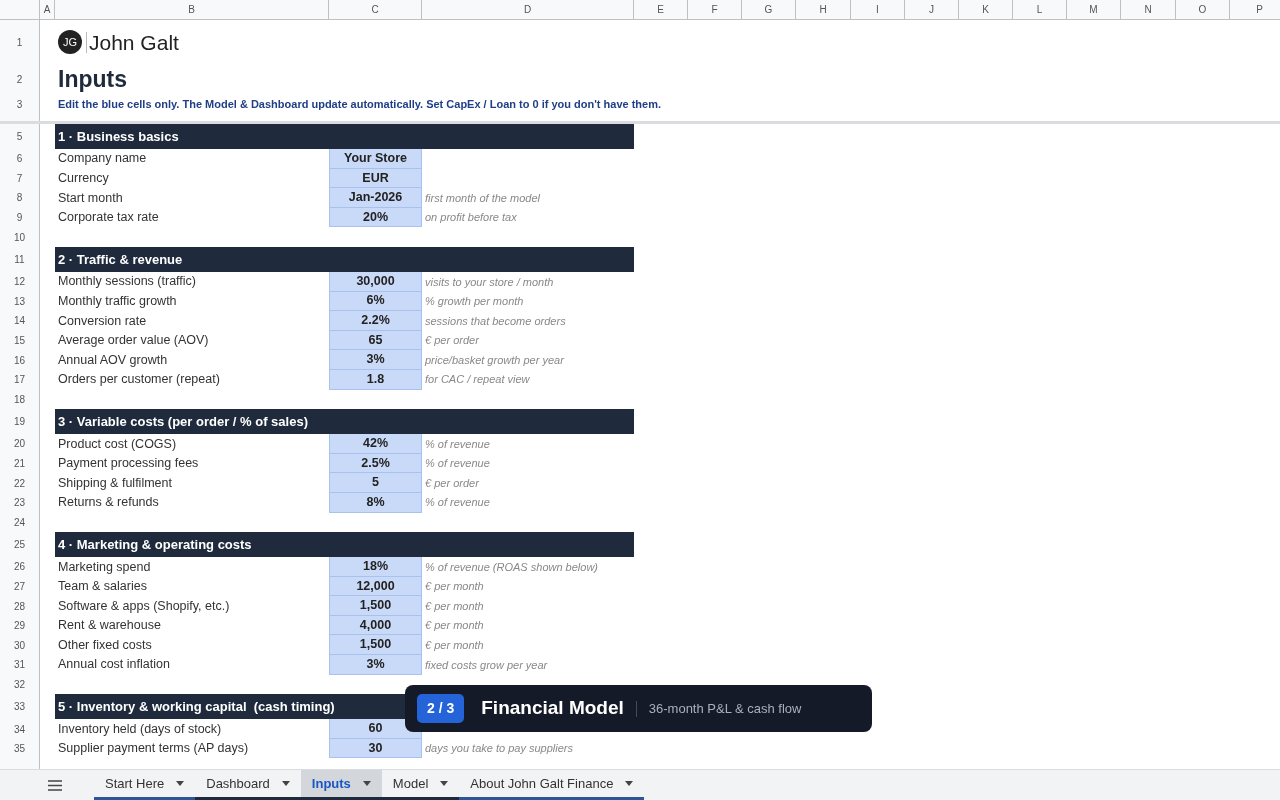 This screenshot has width=1280, height=800. Describe the element at coordinates (375, 483) in the screenshot. I see `input-cell: 5` at that location.